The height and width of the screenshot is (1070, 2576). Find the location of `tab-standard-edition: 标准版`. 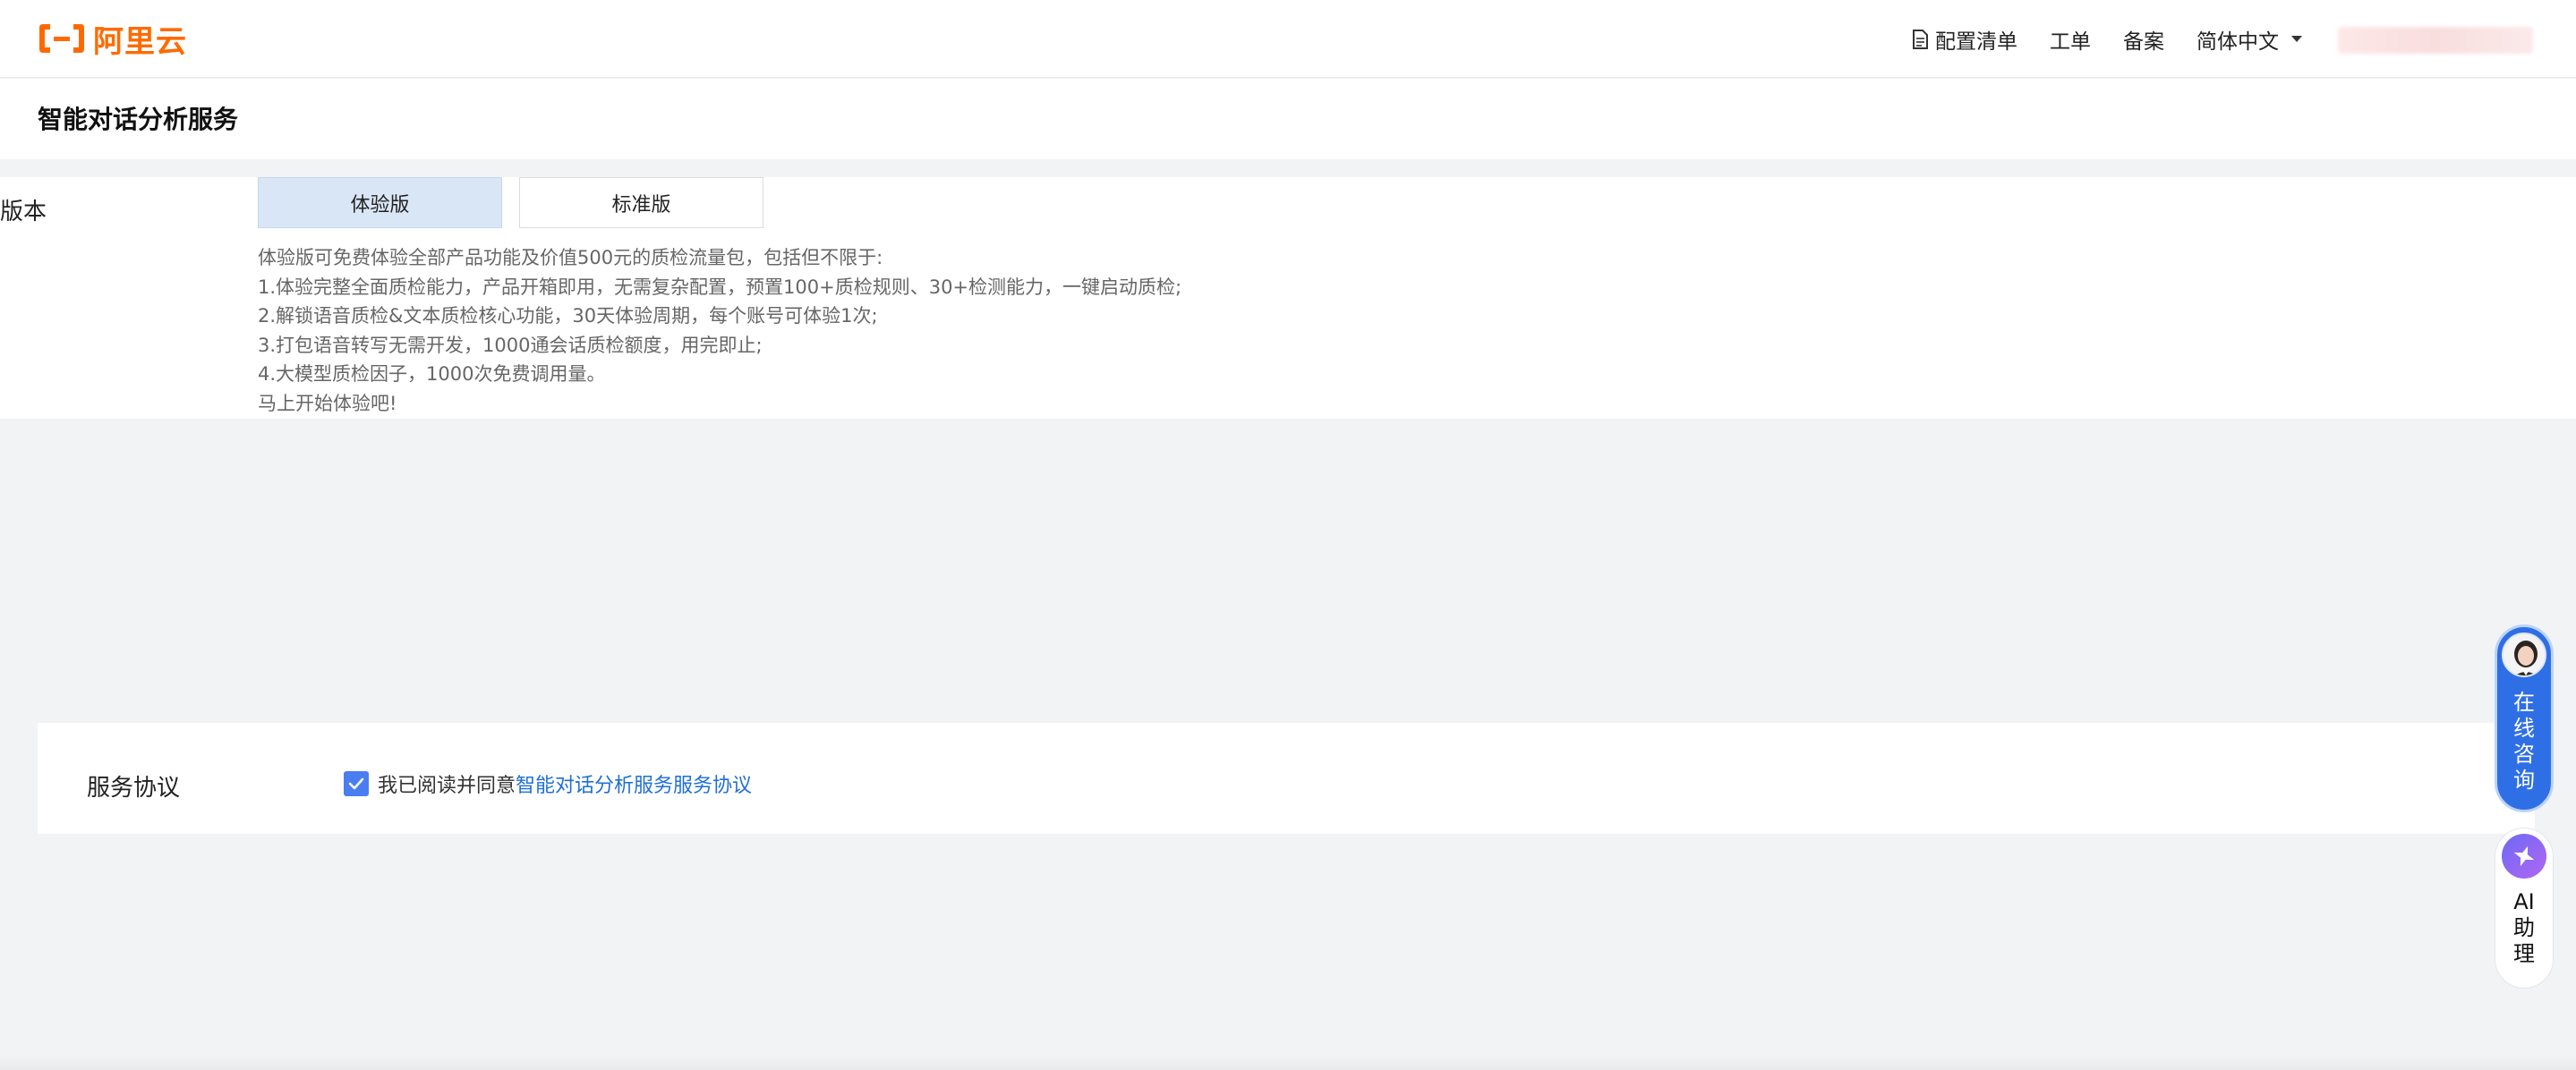

tab-standard-edition: 标准版 is located at coordinates (641, 202).